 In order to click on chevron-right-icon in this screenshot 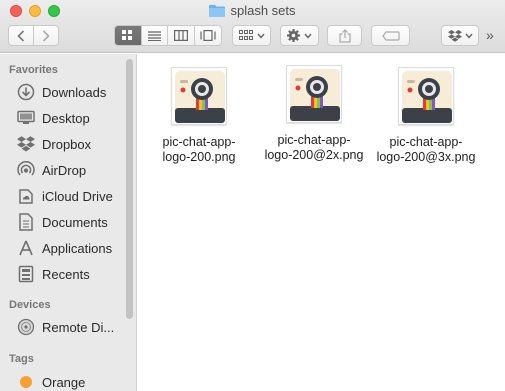, I will do `click(46, 35)`.